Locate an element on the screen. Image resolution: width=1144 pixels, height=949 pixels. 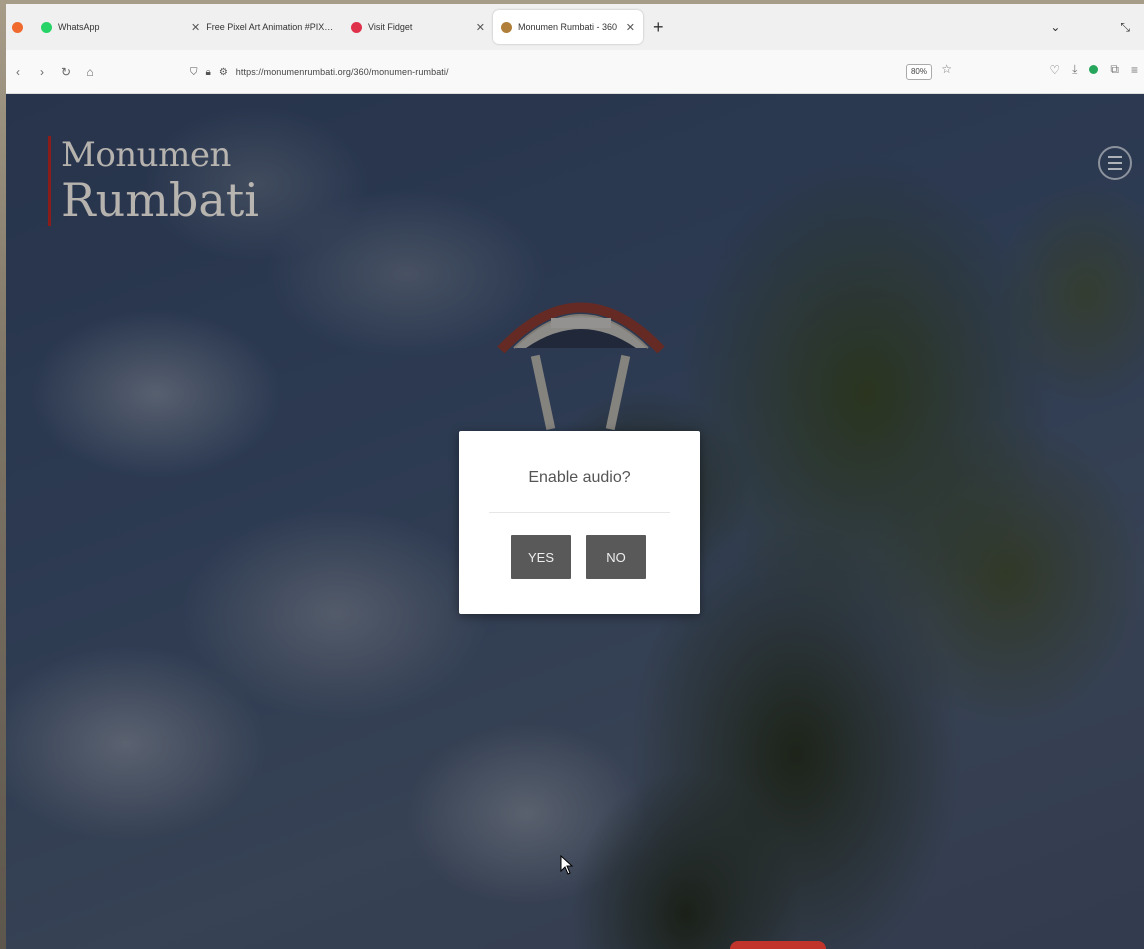
home-icon: ⌂ is located at coordinates (90, 72).